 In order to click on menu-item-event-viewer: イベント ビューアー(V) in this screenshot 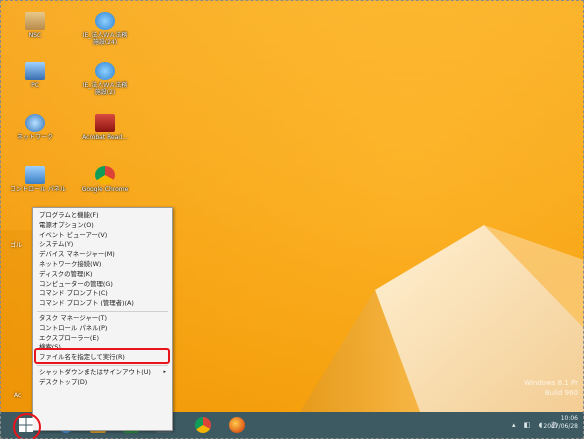, I will do `click(102, 236)`.